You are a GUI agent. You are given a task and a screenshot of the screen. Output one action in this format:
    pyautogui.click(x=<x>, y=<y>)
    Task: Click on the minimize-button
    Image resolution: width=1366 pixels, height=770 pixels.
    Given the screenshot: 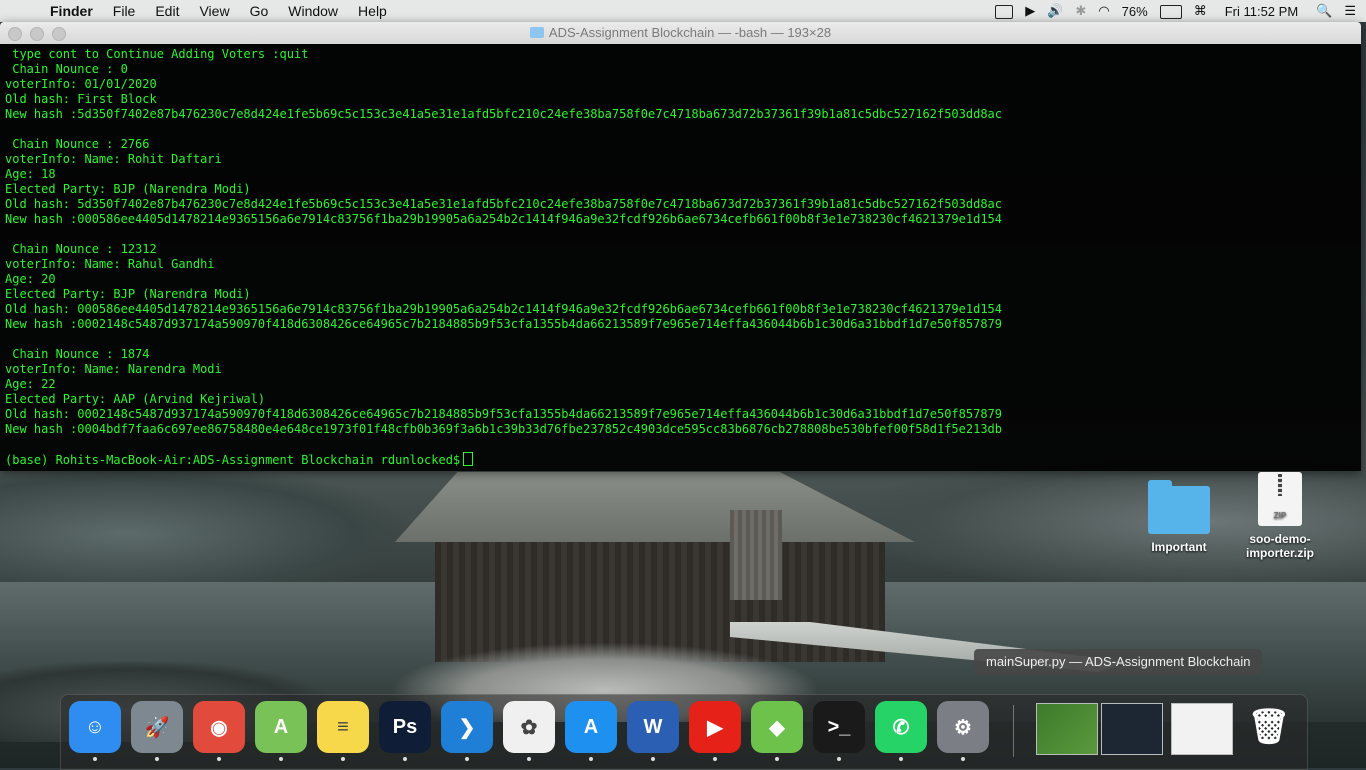 What is the action you would take?
    pyautogui.click(x=37, y=34)
    